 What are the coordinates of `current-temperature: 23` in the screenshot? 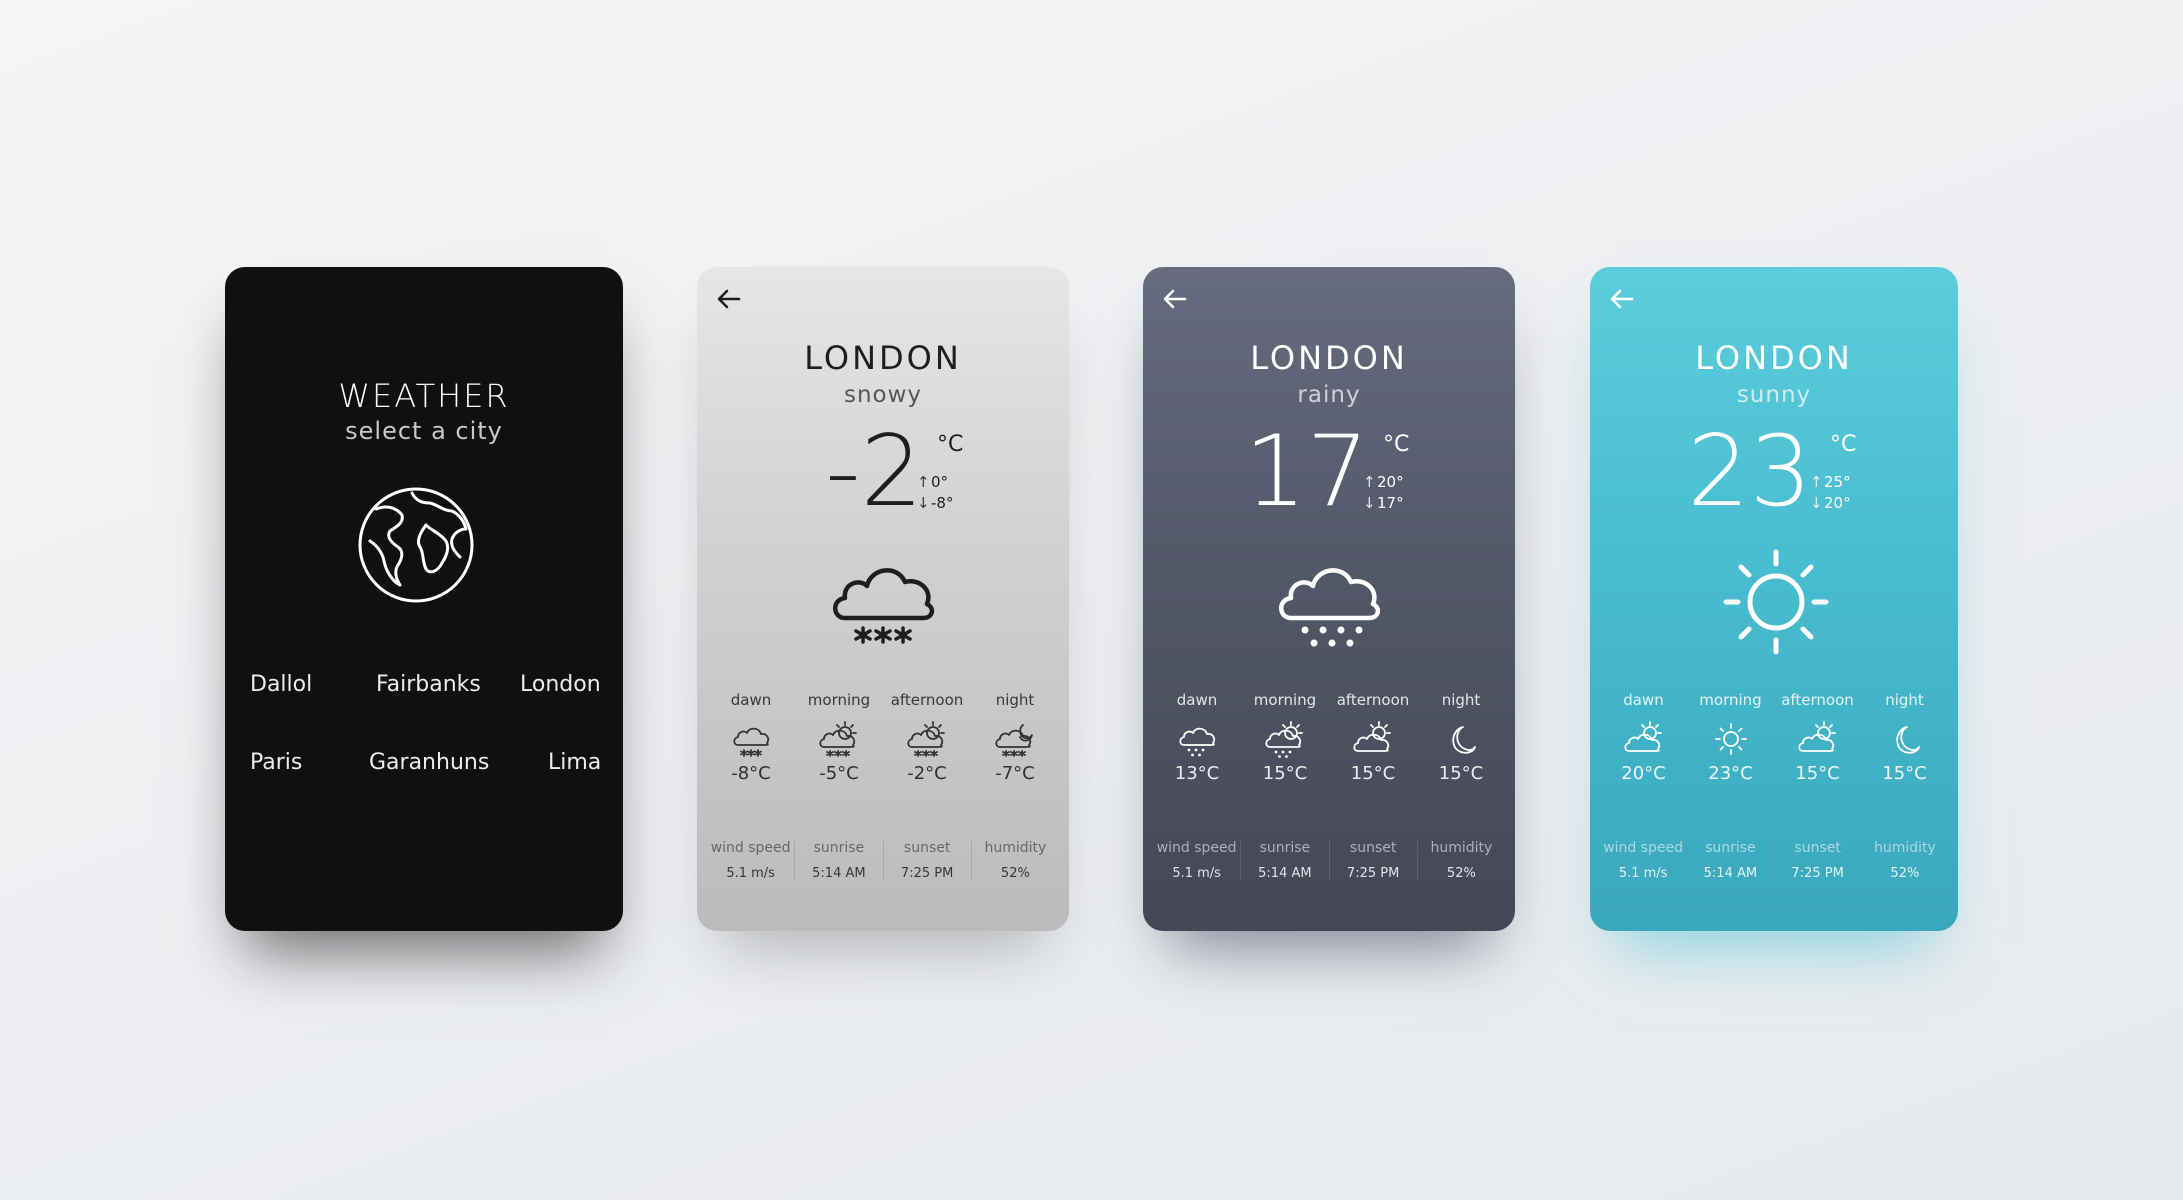 It's located at (1749, 472).